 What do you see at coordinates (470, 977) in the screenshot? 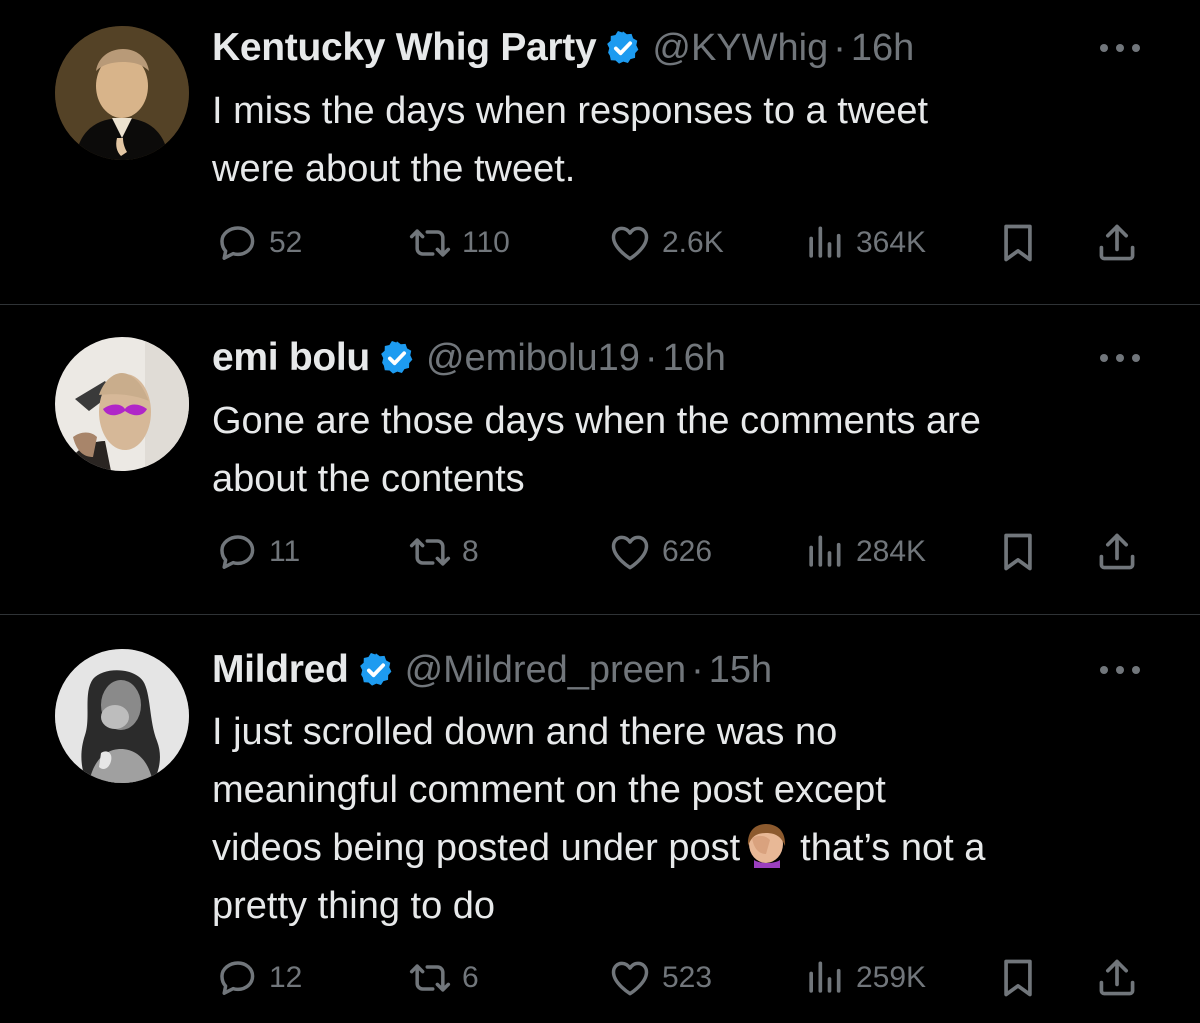
I see `retweet-count: 6` at bounding box center [470, 977].